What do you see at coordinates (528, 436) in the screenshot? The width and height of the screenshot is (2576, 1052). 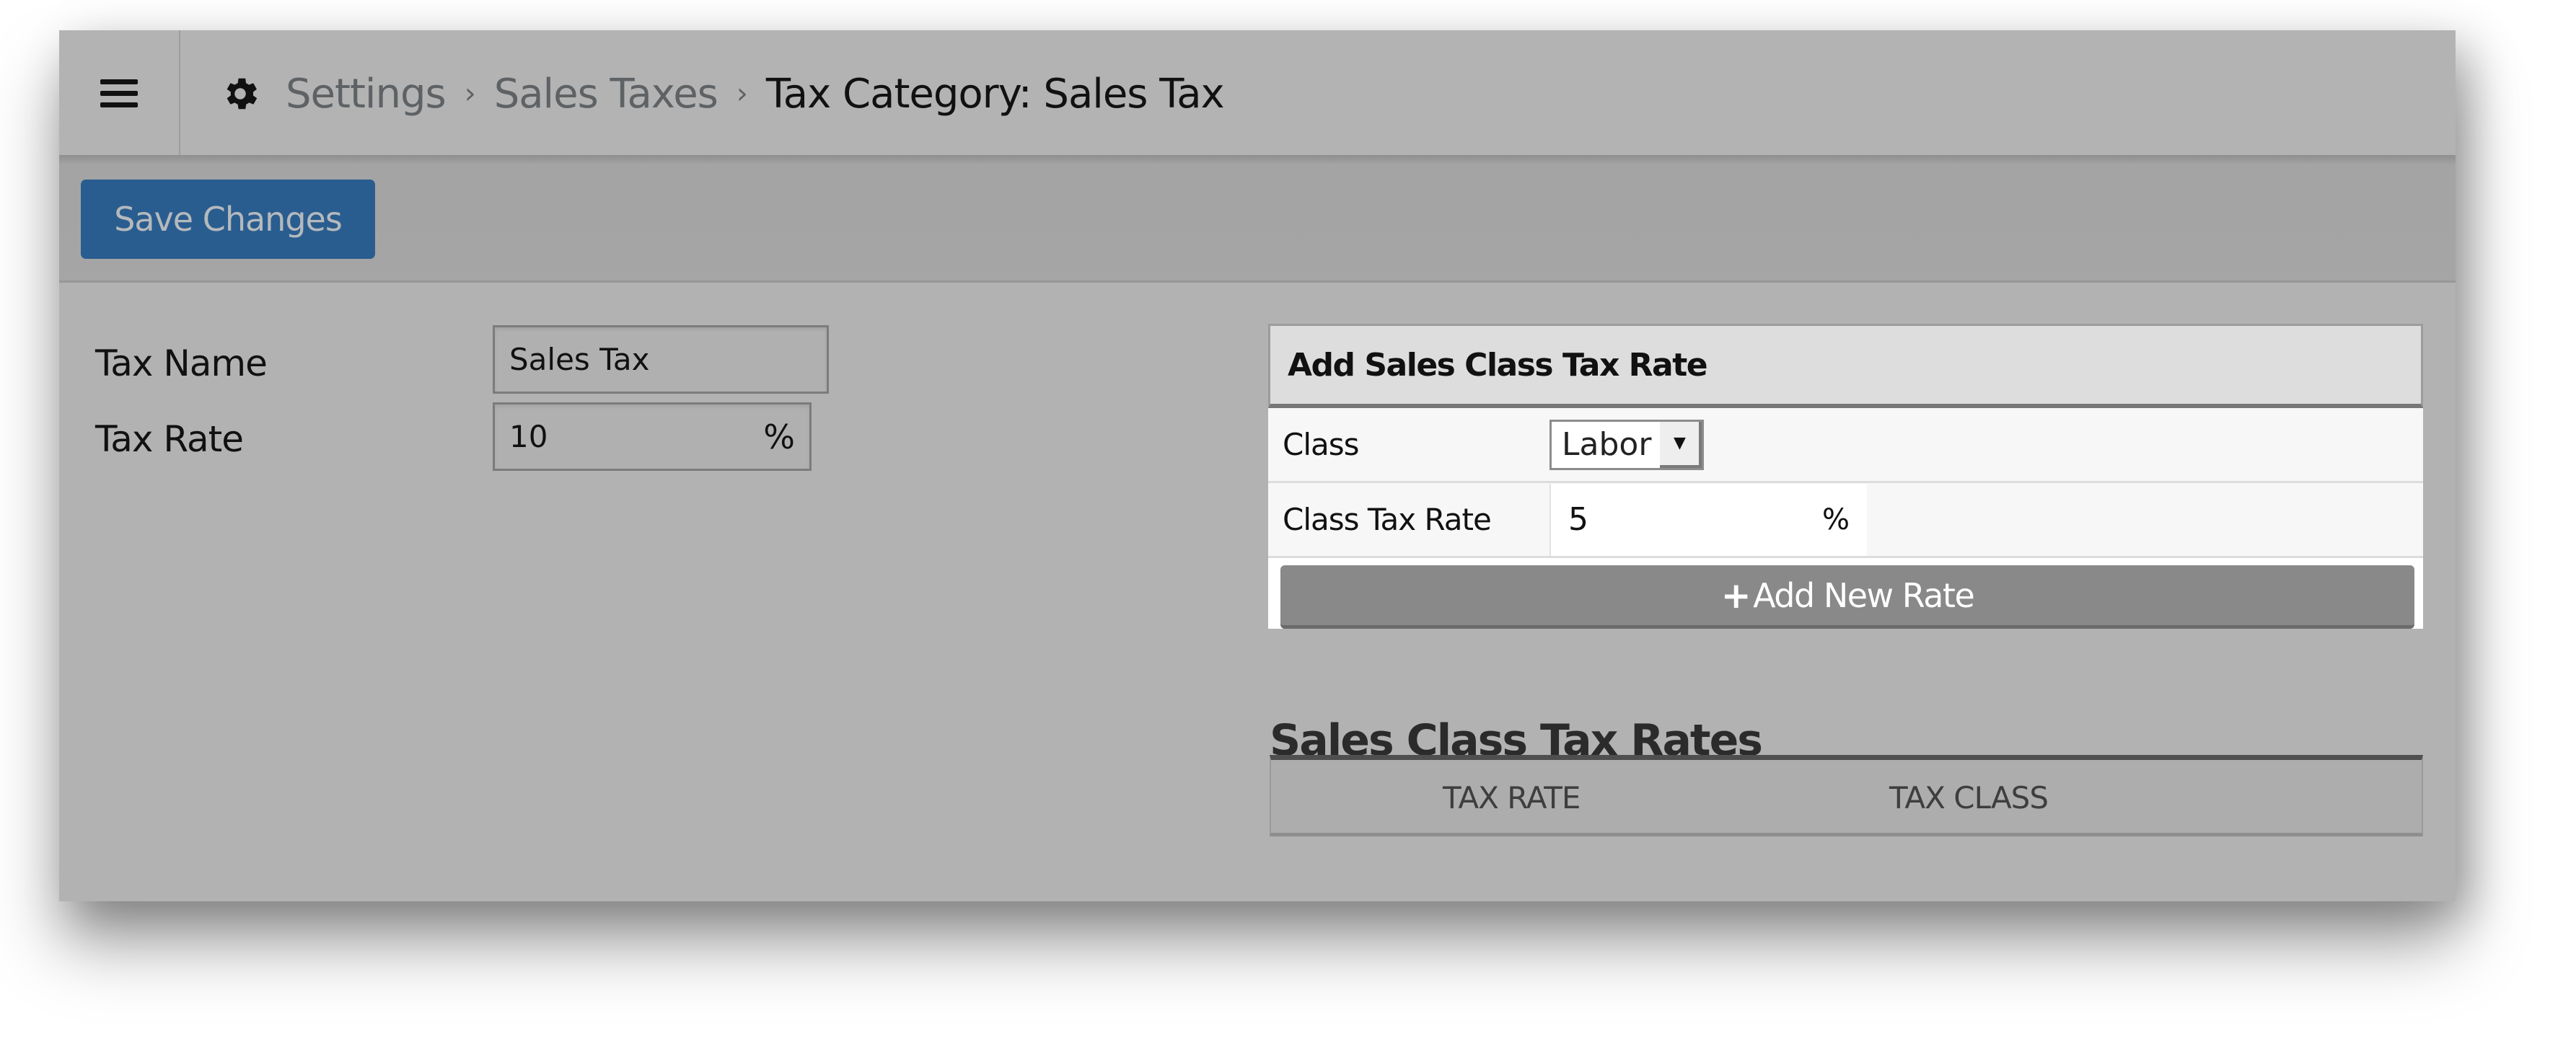 I see `tax-rate-value: 10` at bounding box center [528, 436].